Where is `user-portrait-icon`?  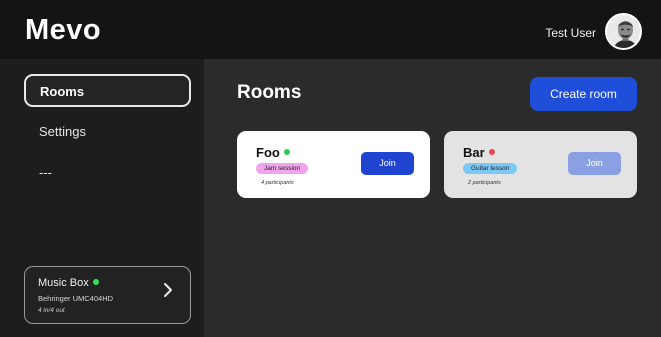 user-portrait-icon is located at coordinates (623, 31).